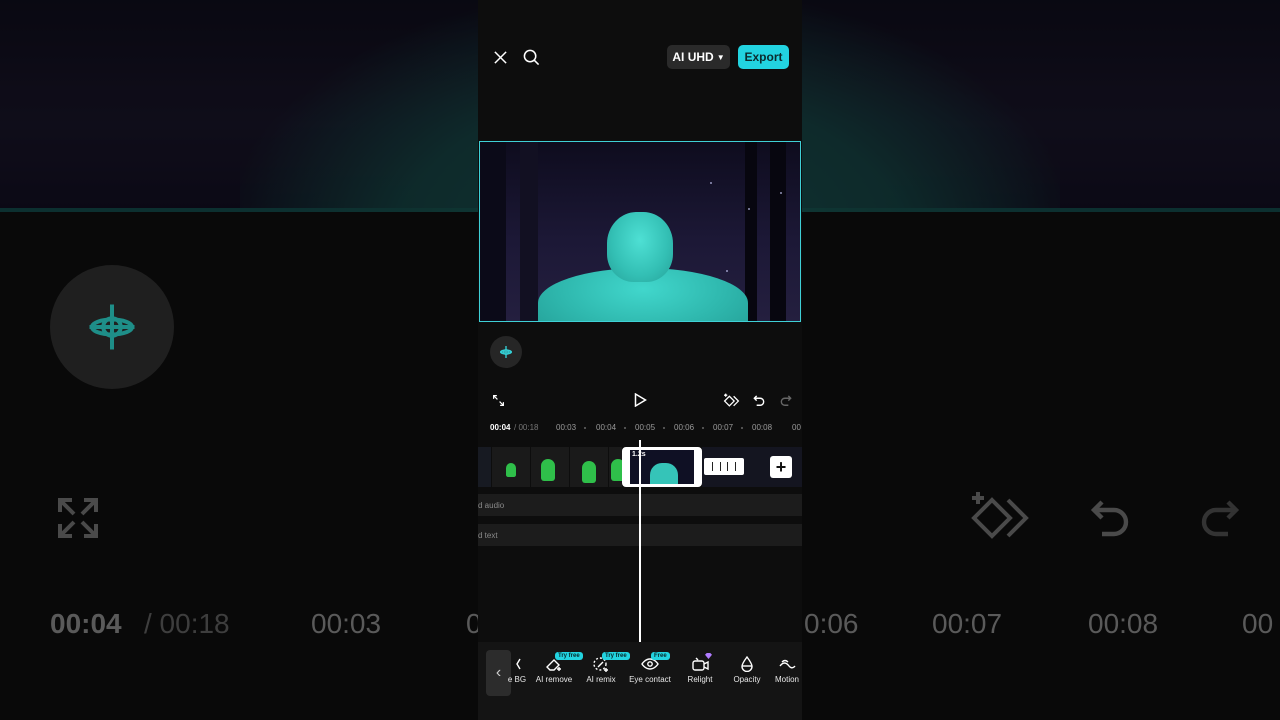  Describe the element at coordinates (554, 679) in the screenshot. I see `tool-label: AI remove` at that location.